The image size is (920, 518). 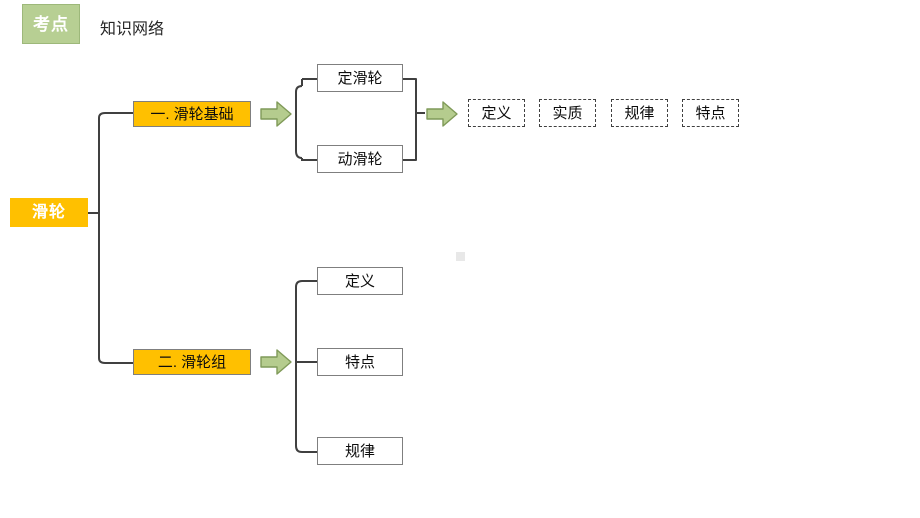 I want to click on page-title: 知识网络, so click(x=132, y=29).